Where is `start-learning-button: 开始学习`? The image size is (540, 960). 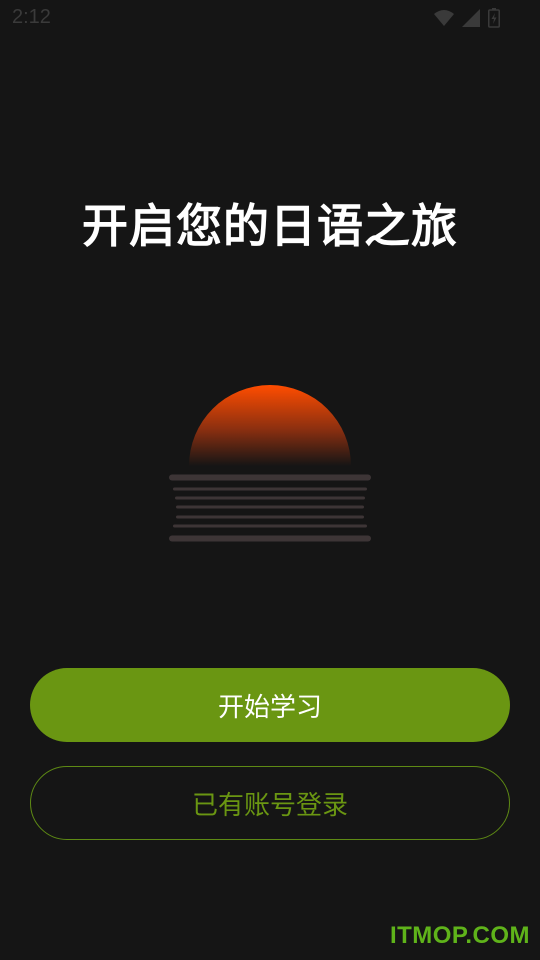 start-learning-button: 开始学习 is located at coordinates (270, 705).